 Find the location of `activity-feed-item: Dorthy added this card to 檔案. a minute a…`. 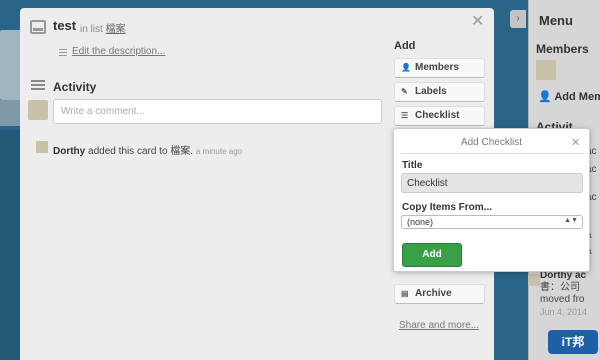

activity-feed-item: Dorthy added this card to 檔案. a minute a… is located at coordinates (147, 149).